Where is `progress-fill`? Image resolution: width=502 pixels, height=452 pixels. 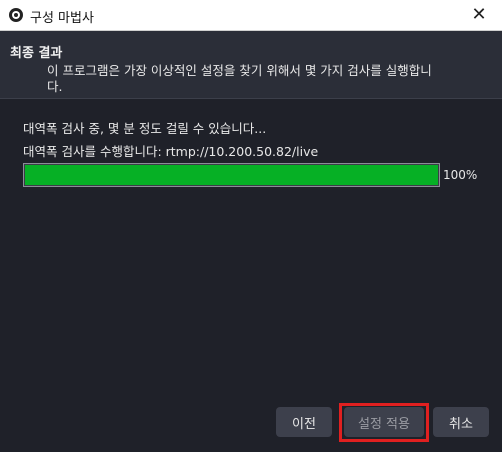
progress-fill is located at coordinates (231, 175).